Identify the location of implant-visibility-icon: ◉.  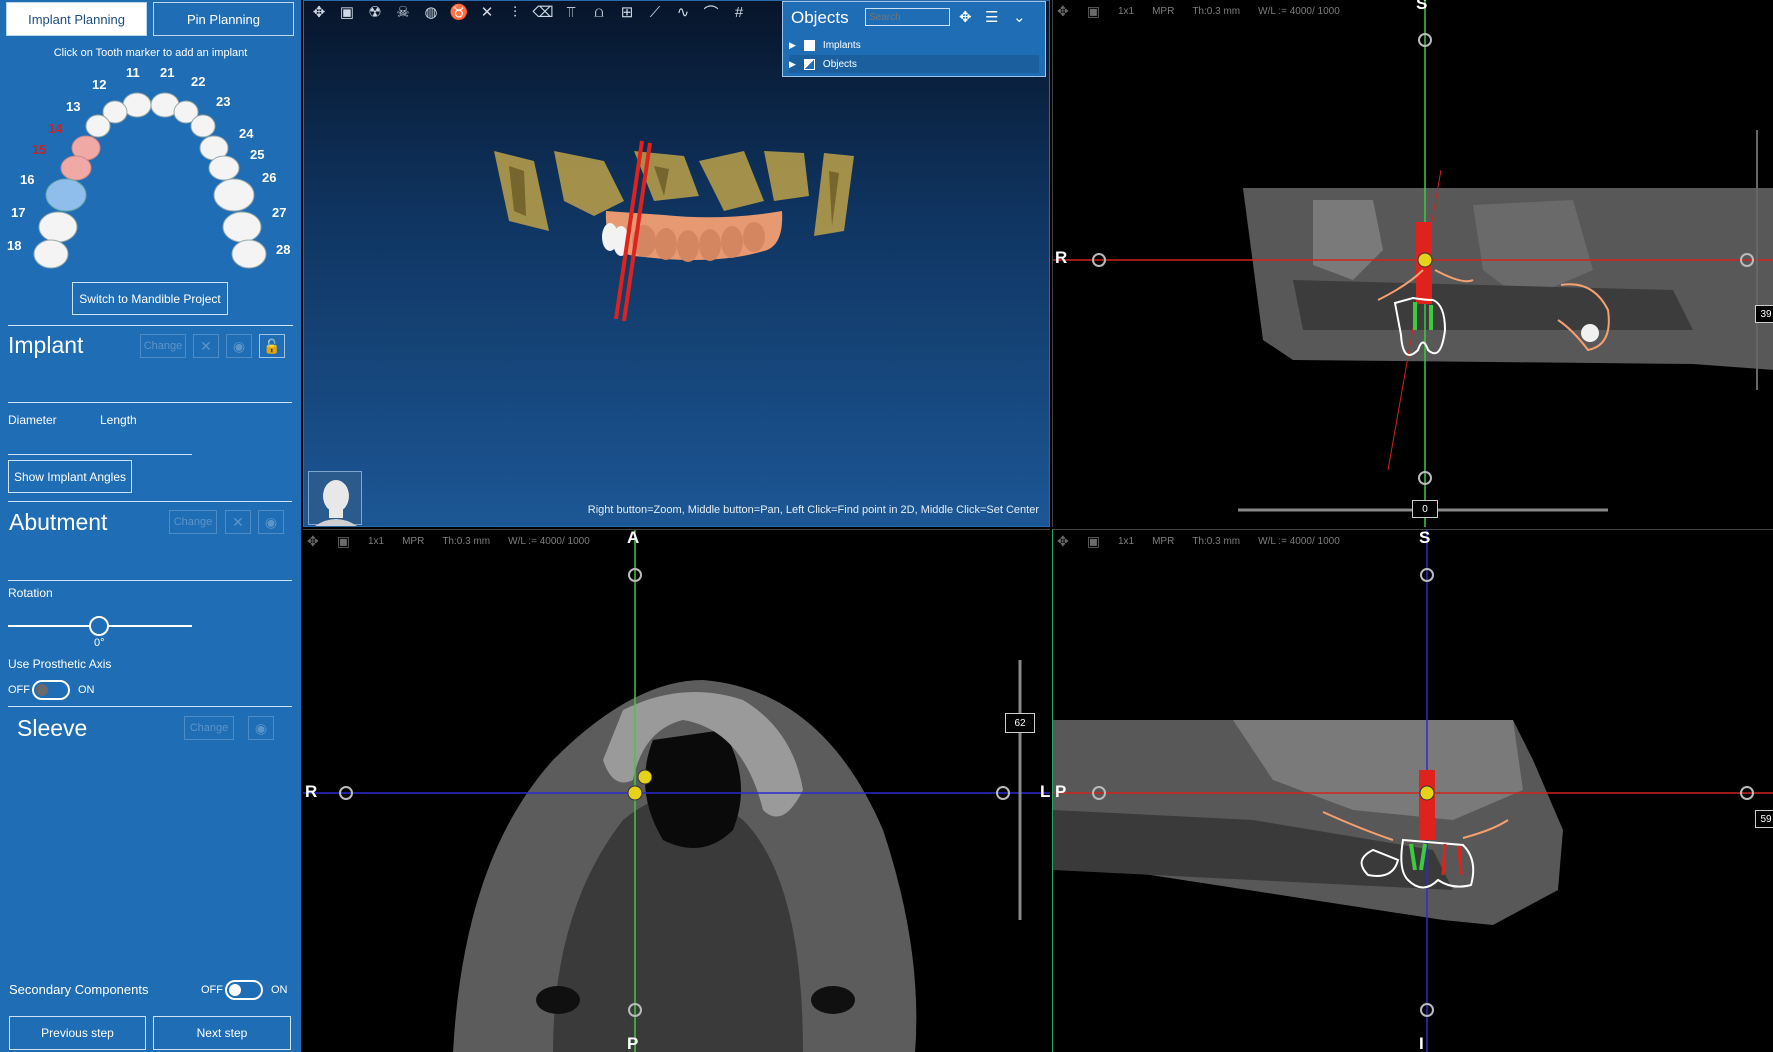
(239, 346).